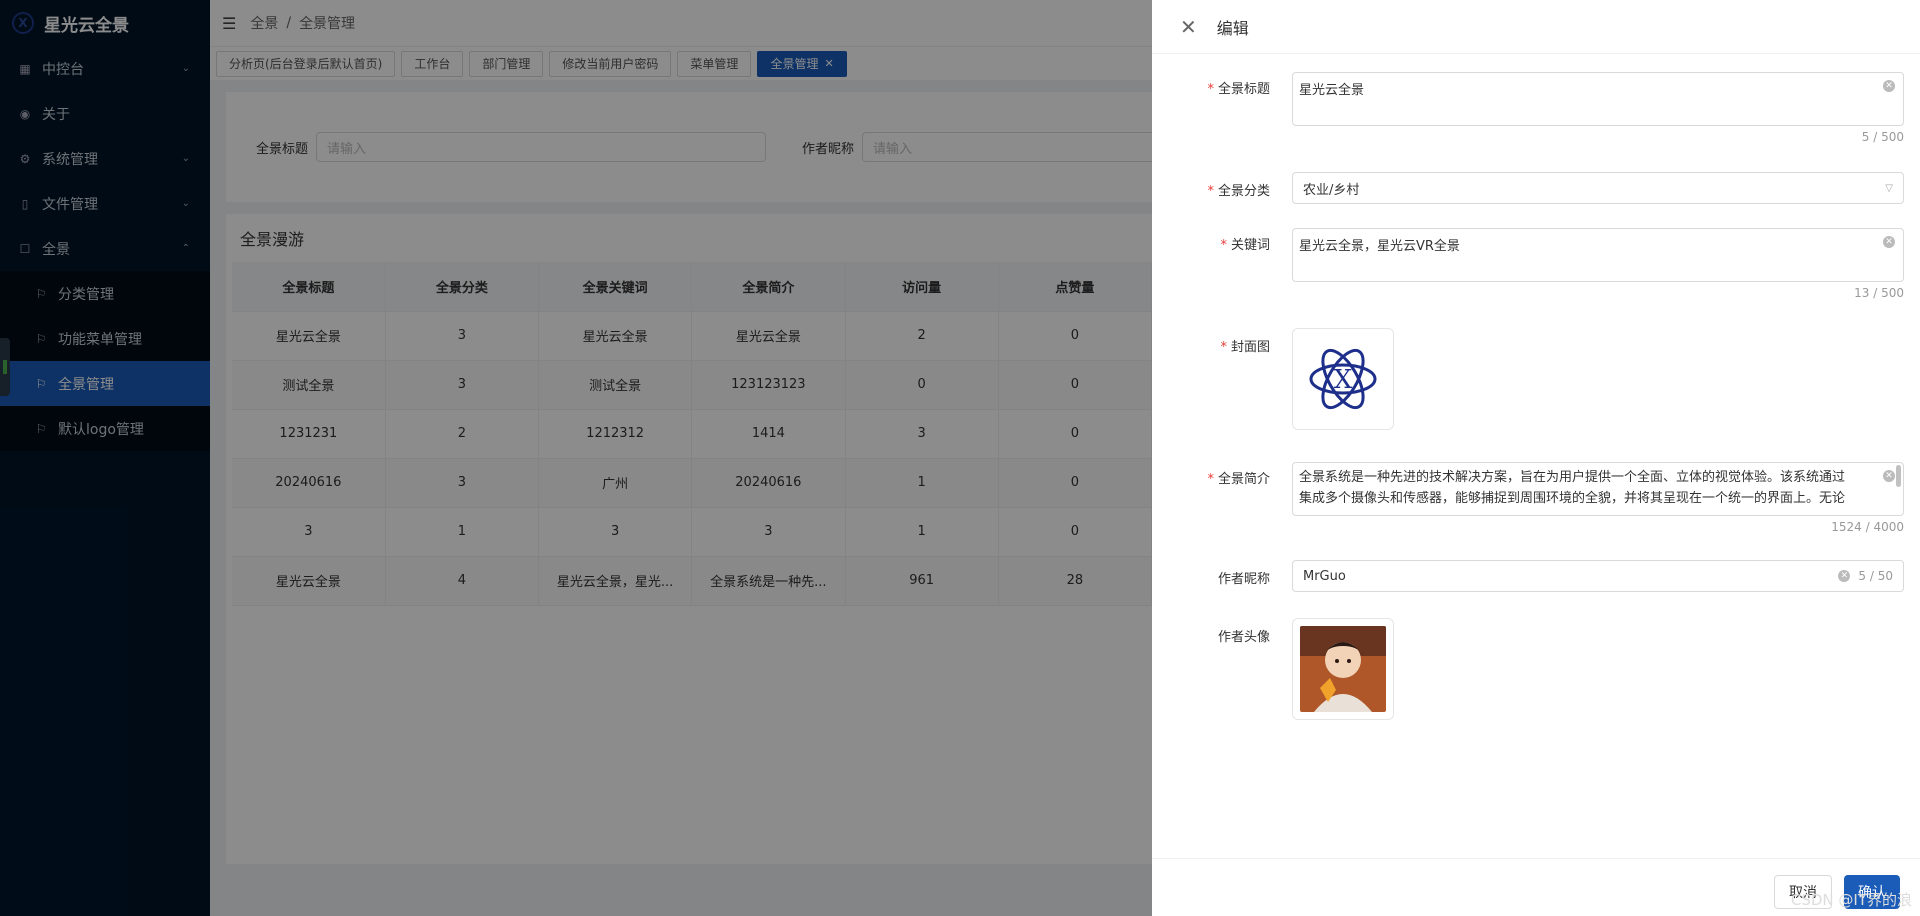 The width and height of the screenshot is (1920, 916). What do you see at coordinates (1598, 669) in the screenshot?
I see `avatar-field` at bounding box center [1598, 669].